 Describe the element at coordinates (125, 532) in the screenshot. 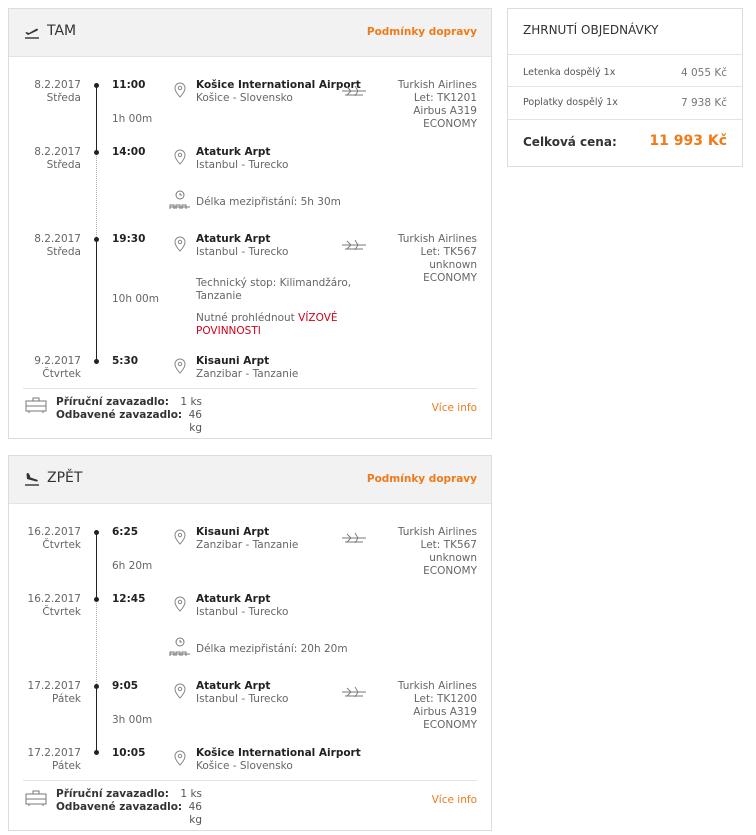

I see `segment-time: 6:25` at that location.